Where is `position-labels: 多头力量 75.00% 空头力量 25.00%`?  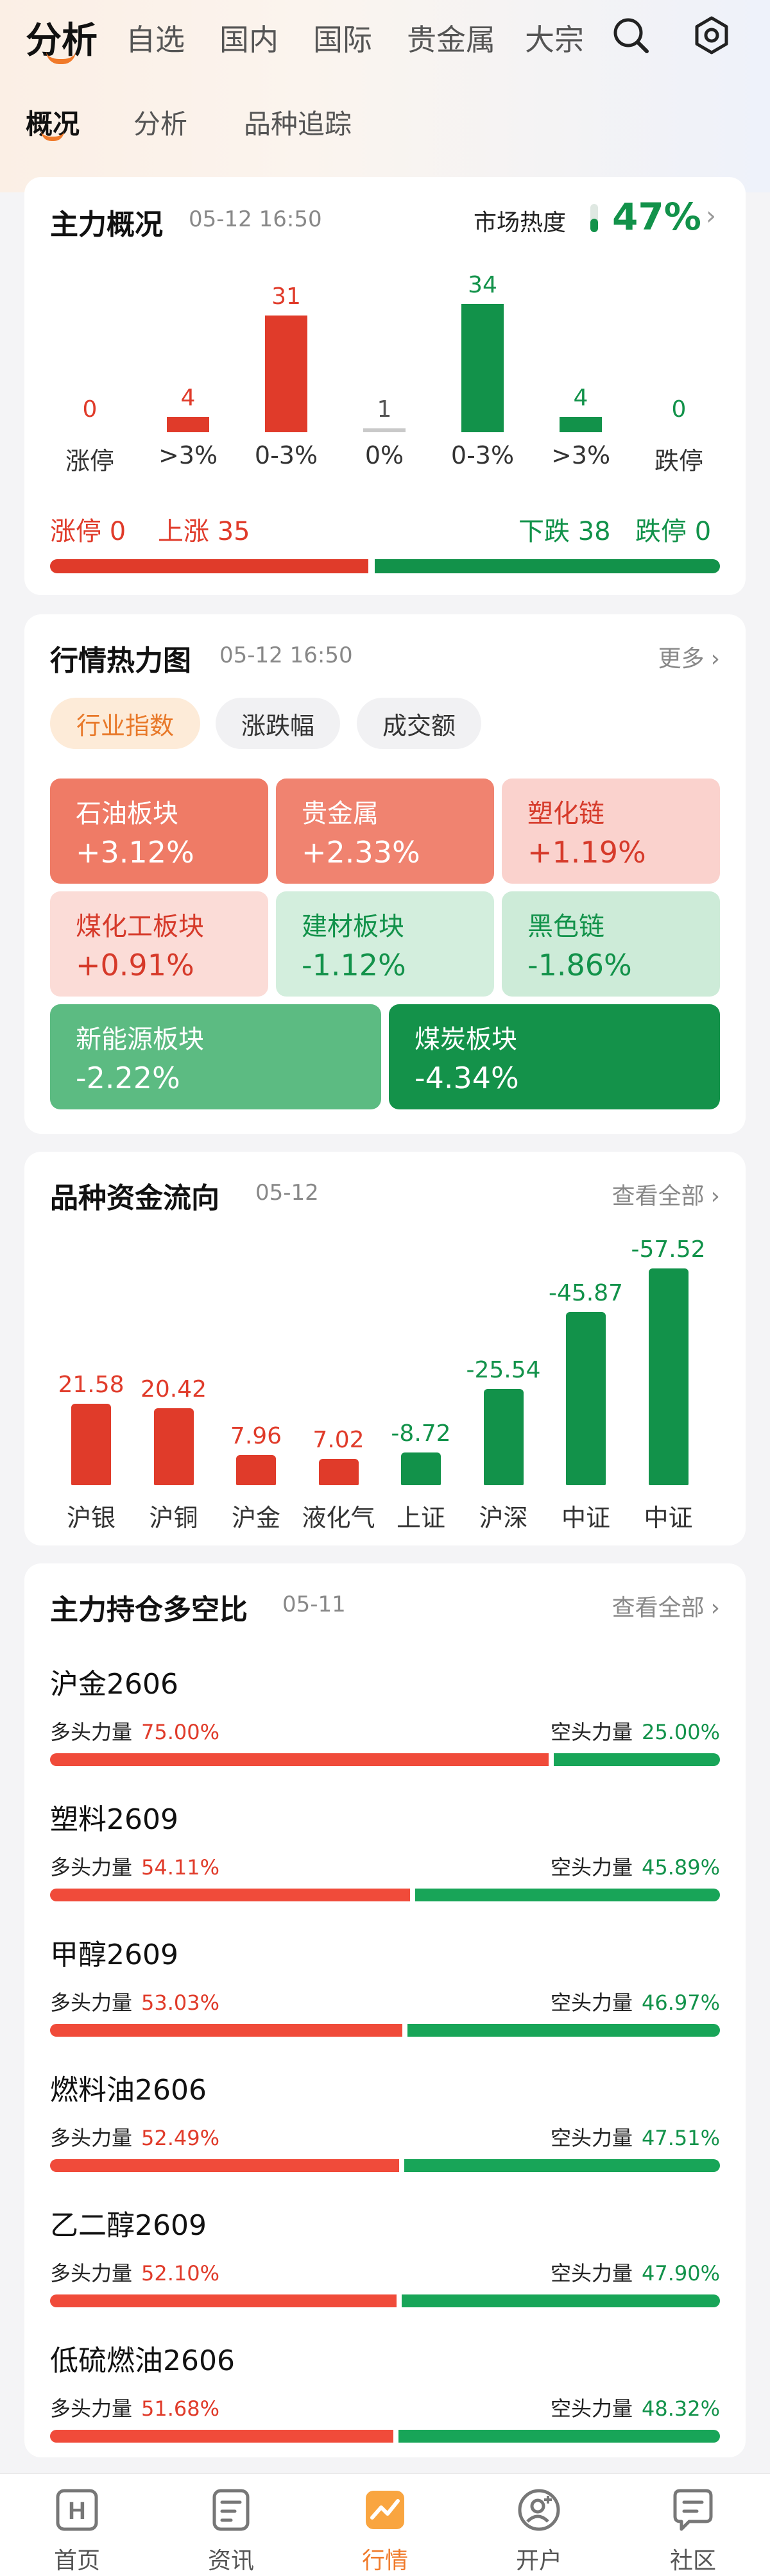
position-labels: 多头力量 75.00% 空头力量 25.00% is located at coordinates (385, 1731).